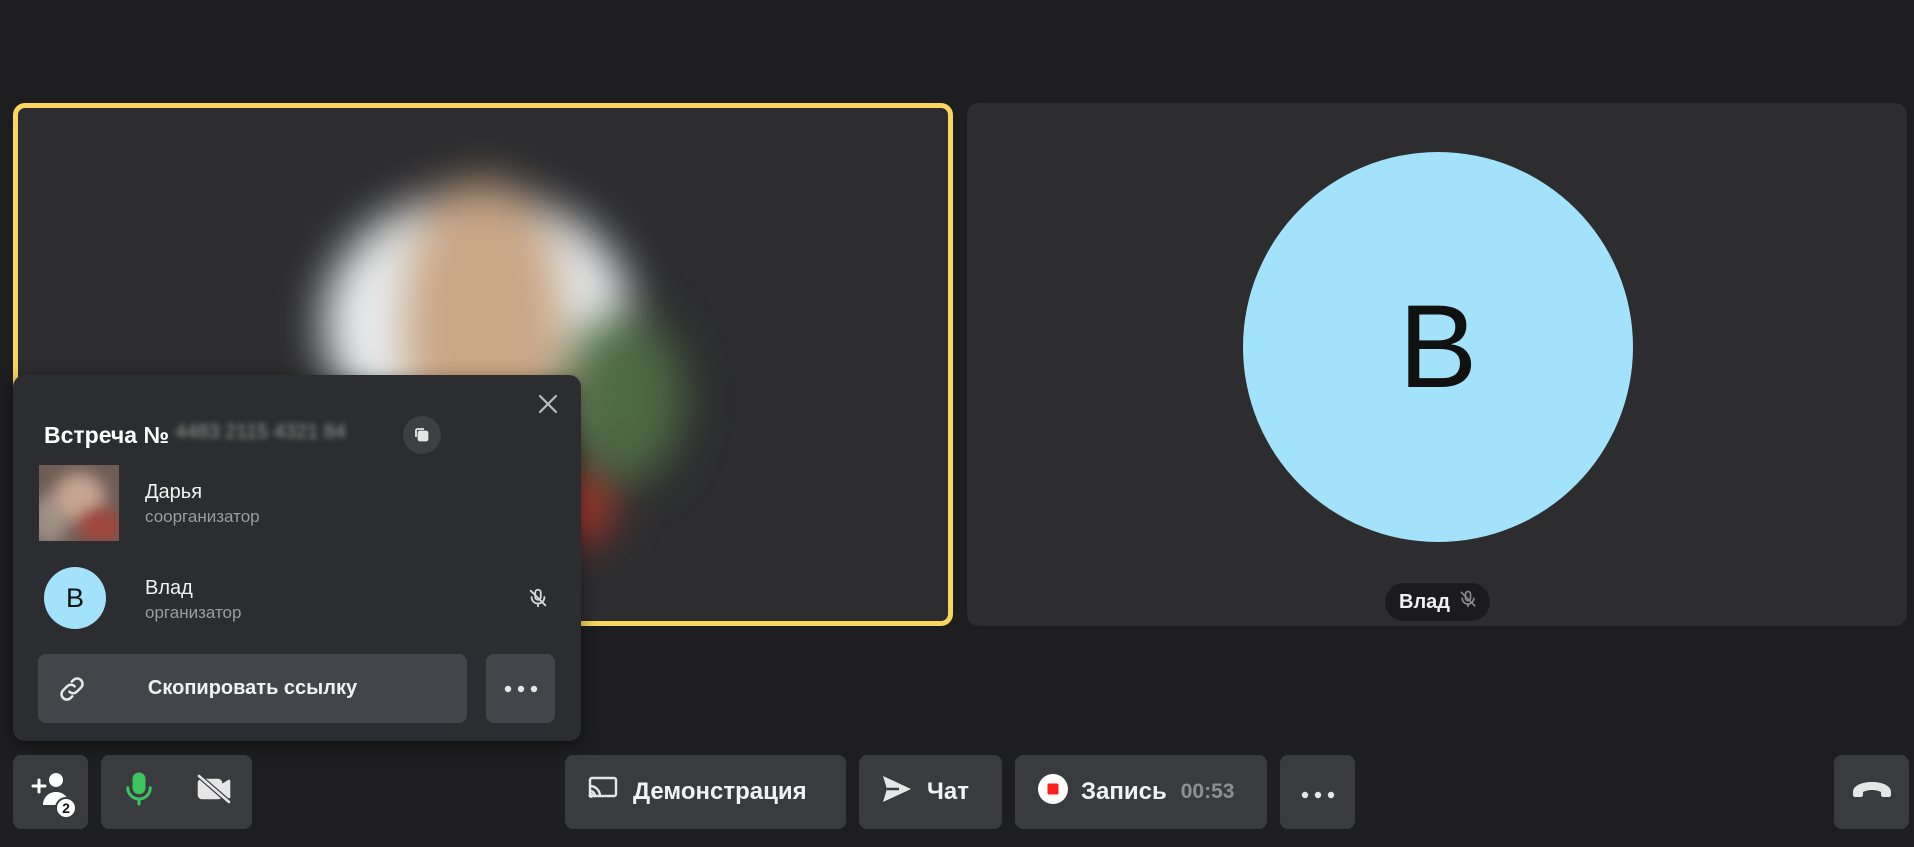  I want to click on camera-toggle-button, so click(213, 792).